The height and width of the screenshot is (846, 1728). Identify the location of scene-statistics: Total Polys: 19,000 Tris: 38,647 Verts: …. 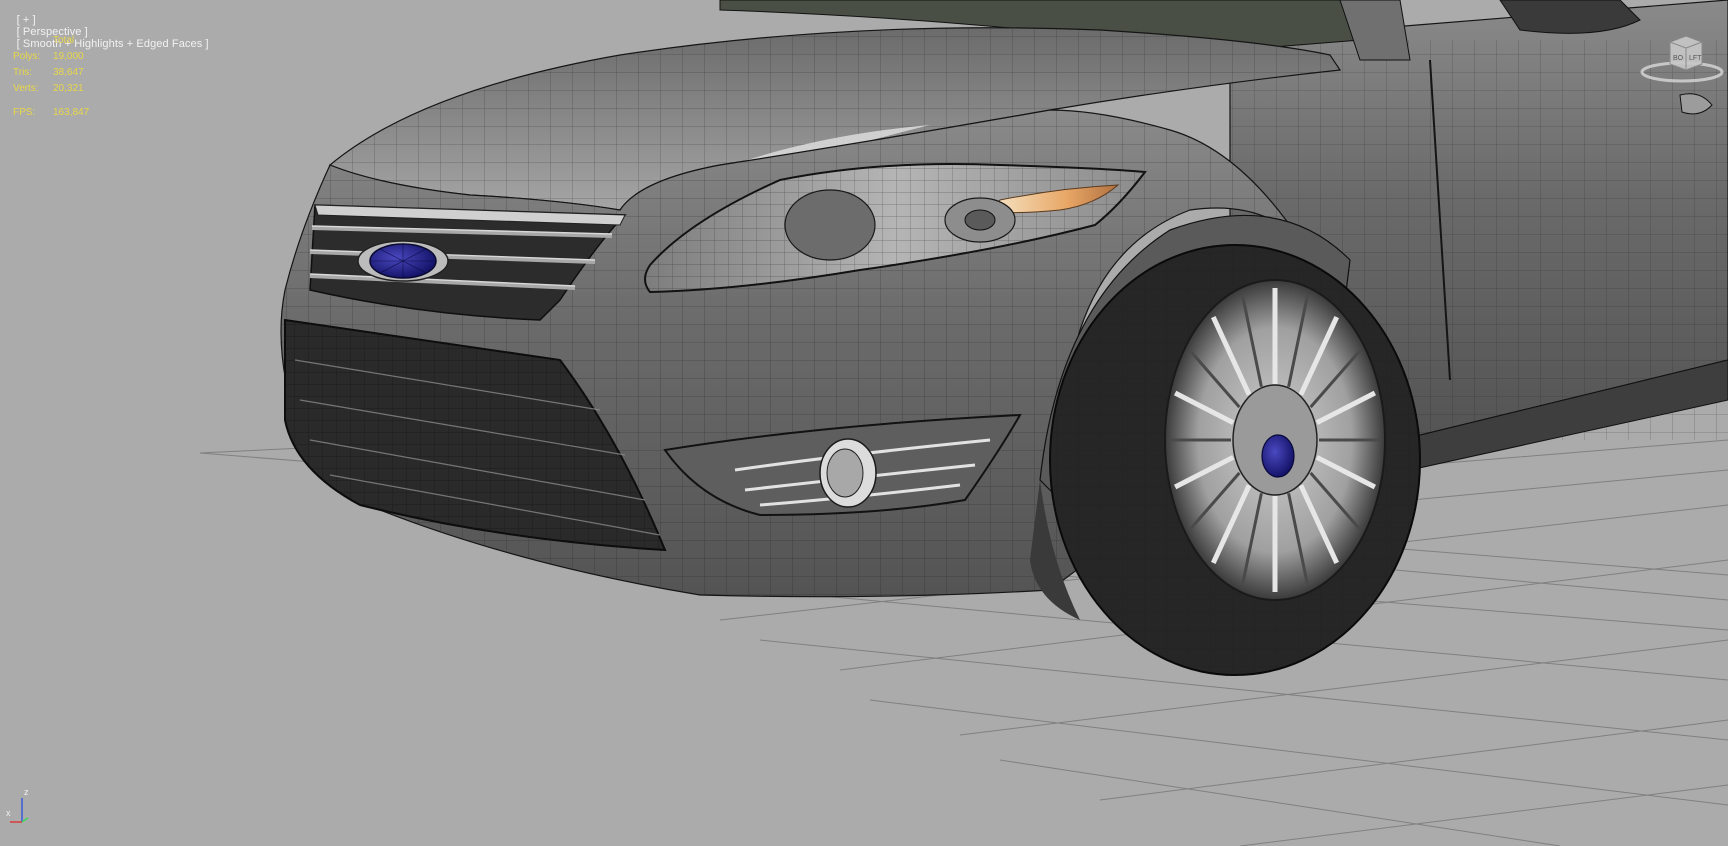
(63, 77).